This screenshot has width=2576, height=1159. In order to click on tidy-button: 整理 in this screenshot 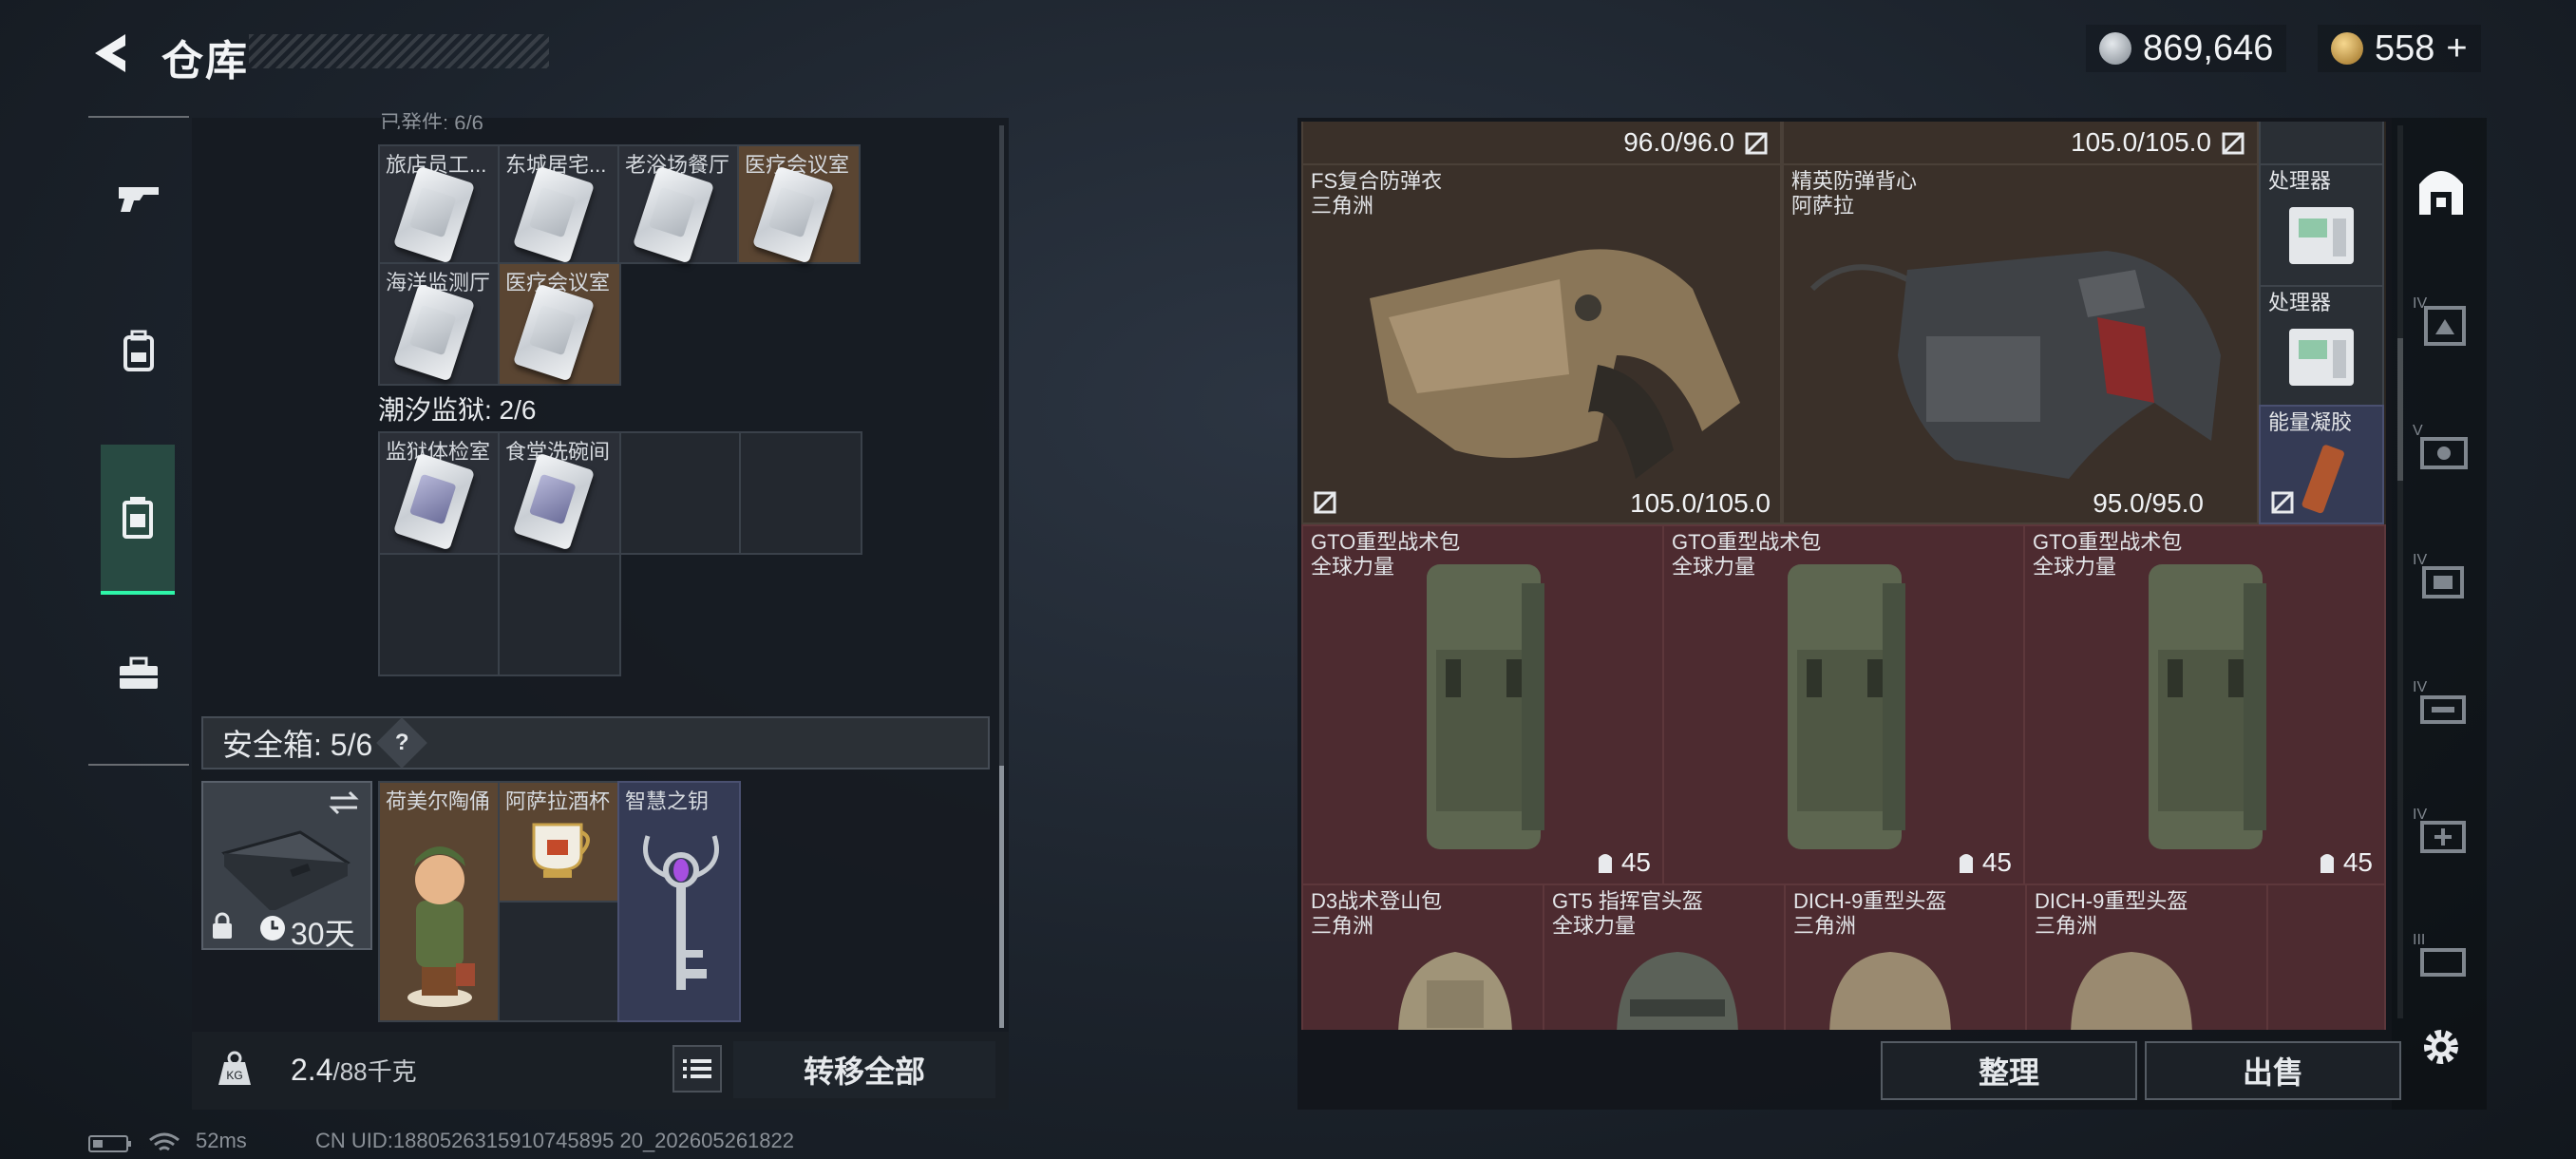, I will do `click(2009, 1070)`.